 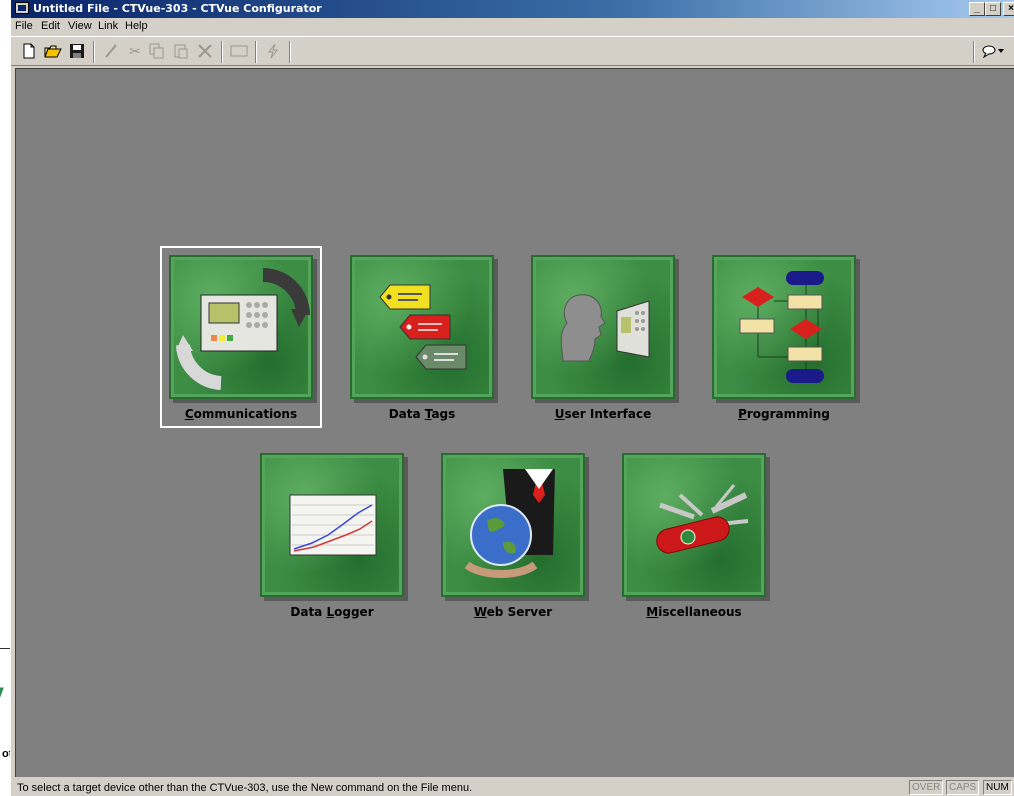 What do you see at coordinates (963, 787) in the screenshot?
I see `status-indicator-caps: CAPS` at bounding box center [963, 787].